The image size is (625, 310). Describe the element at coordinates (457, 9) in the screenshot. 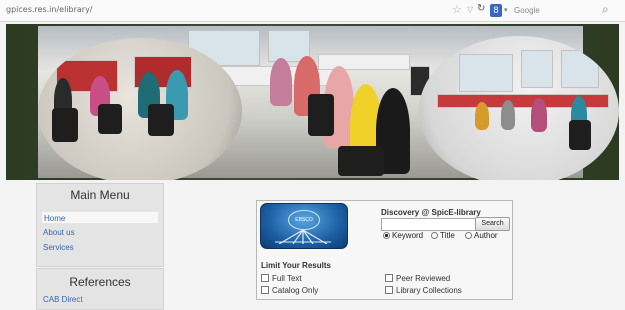

I see `bookmark-star-icon: ☆` at that location.